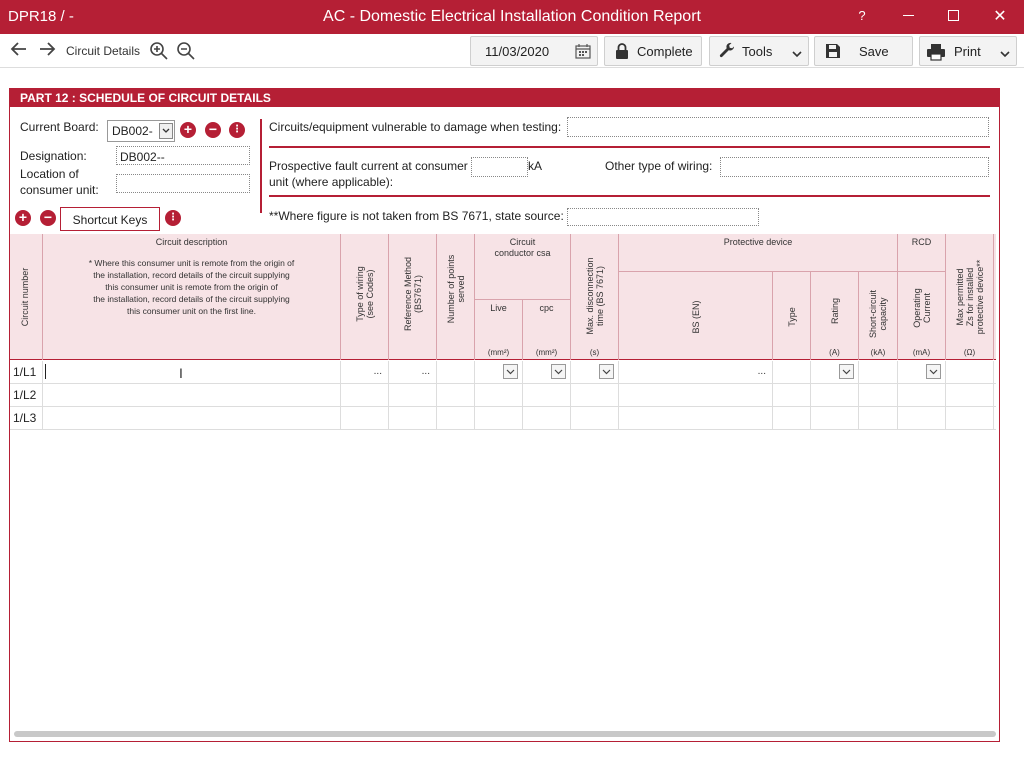 The width and height of the screenshot is (1024, 768). What do you see at coordinates (110, 219) in the screenshot?
I see `shortcut-keys-button: Shortcut Keys` at bounding box center [110, 219].